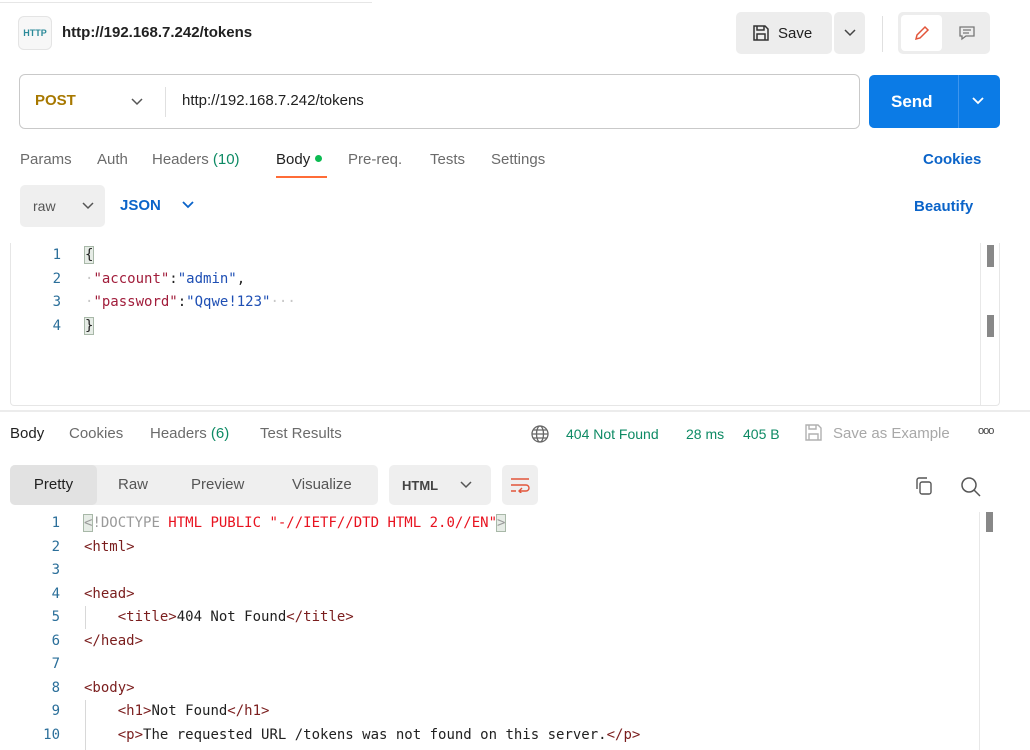  I want to click on code-token: ···, so click(283, 302).